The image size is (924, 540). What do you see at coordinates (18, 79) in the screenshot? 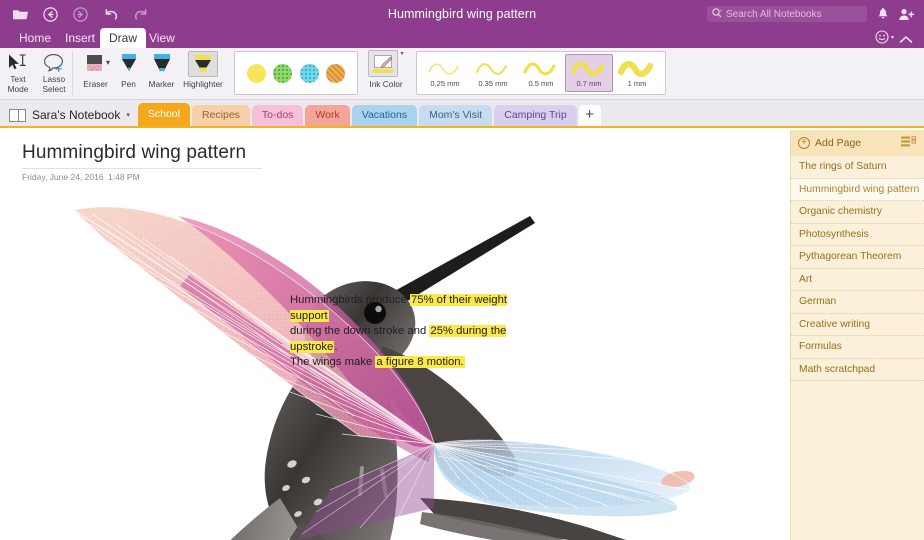
I see `text-mode-label-1: Text` at bounding box center [18, 79].